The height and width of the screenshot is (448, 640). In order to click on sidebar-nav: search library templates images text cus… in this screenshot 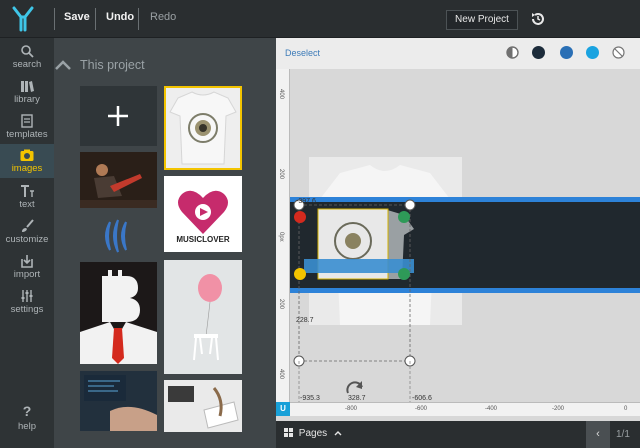, I will do `click(29, 243)`.